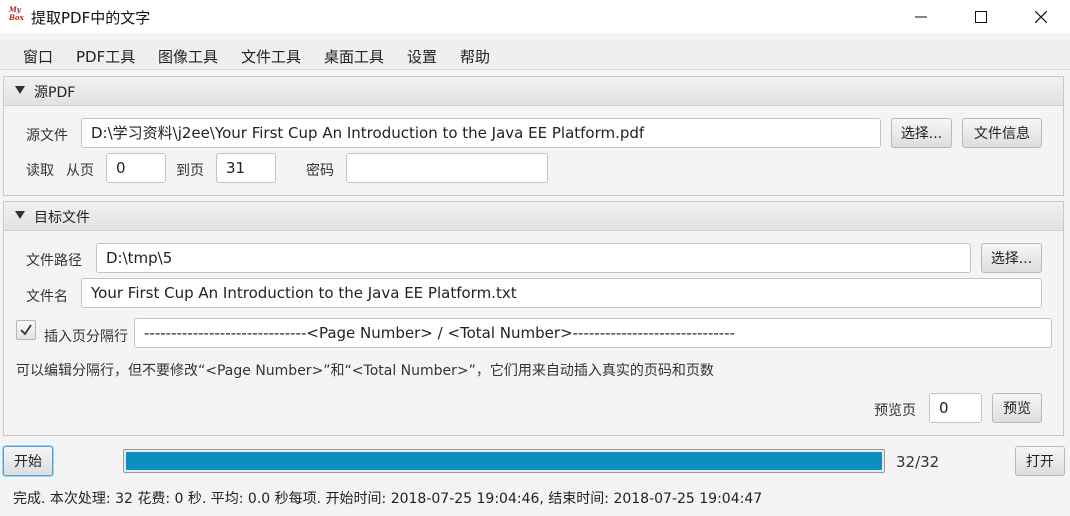 This screenshot has height=516, width=1070. What do you see at coordinates (28, 461) in the screenshot?
I see `start-button: 开始` at bounding box center [28, 461].